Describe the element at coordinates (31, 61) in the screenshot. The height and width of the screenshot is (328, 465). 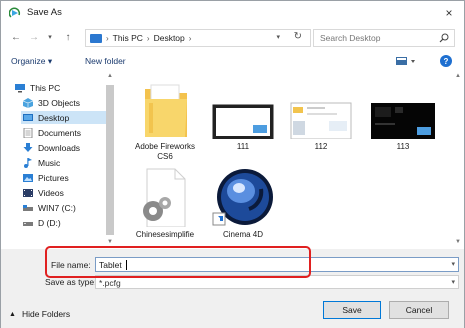
I see `organize-menu: Organize ▾` at that location.